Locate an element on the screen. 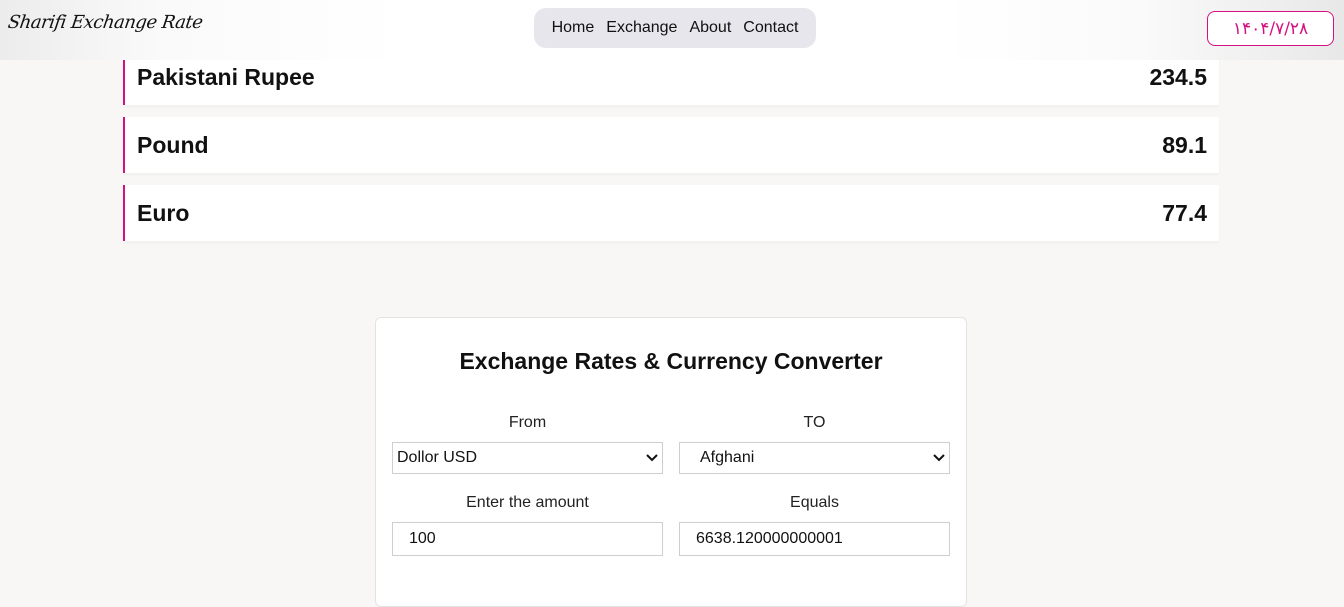  currency-name: Pakistani Rupee is located at coordinates (226, 76).